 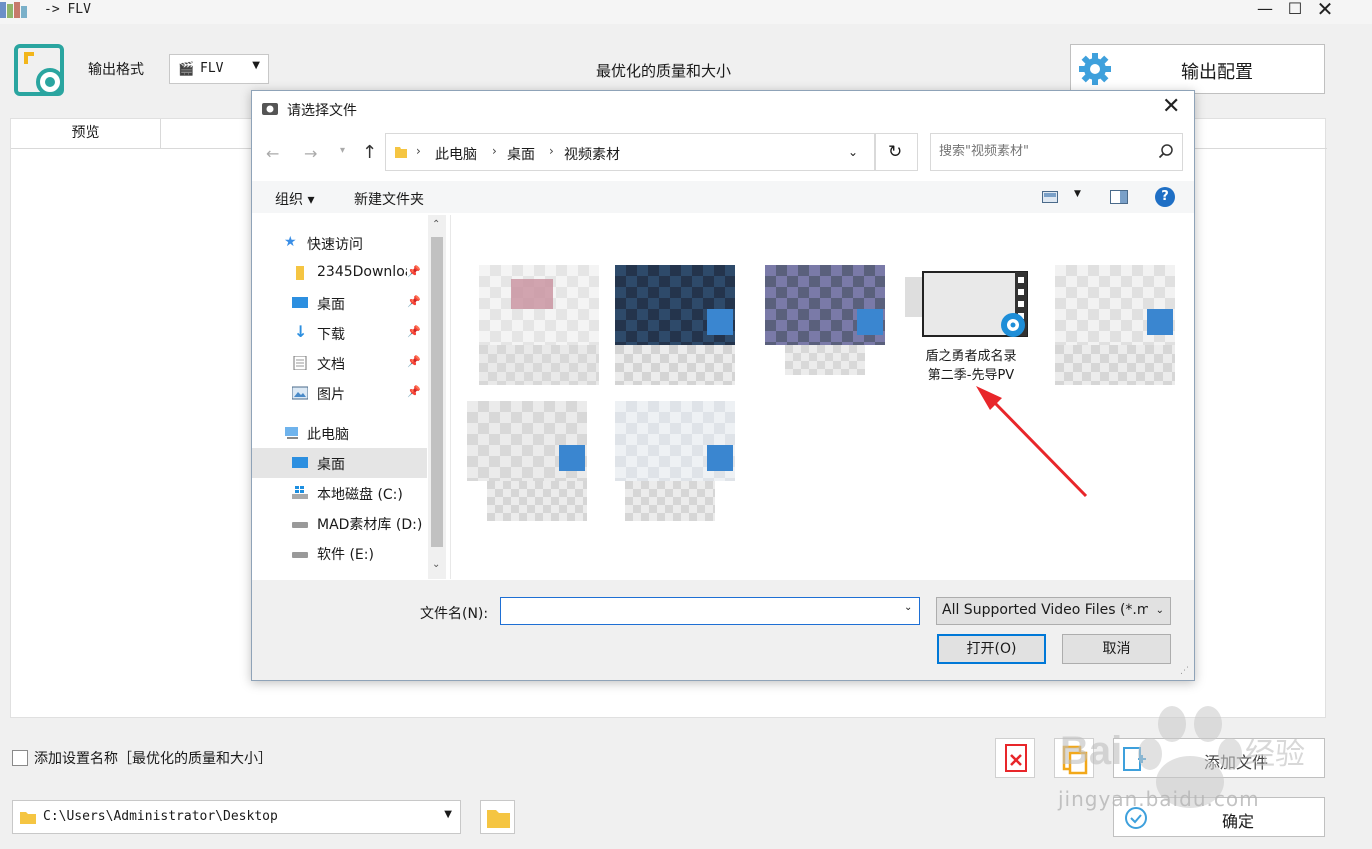 I want to click on chevron-up-icon: ⌃, so click(x=436, y=224).